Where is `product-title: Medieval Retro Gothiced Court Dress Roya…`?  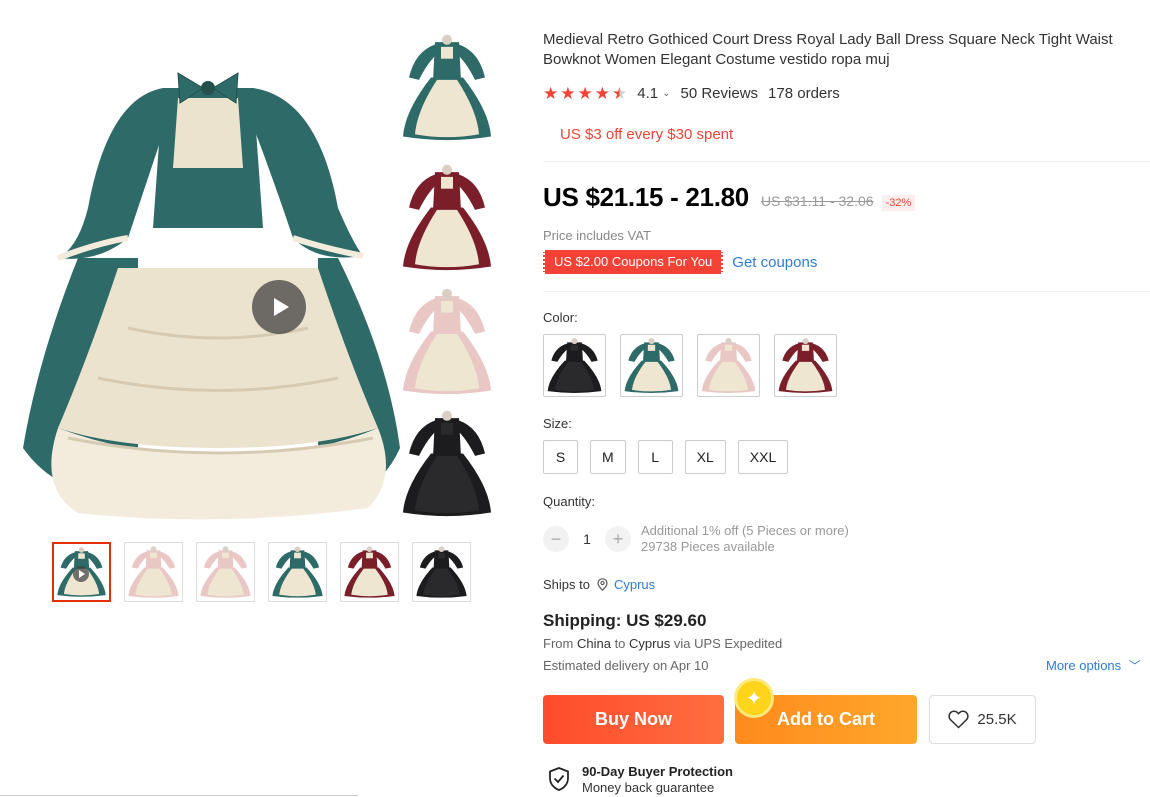
product-title: Medieval Retro Gothiced Court Dress Roya… is located at coordinates (828, 49).